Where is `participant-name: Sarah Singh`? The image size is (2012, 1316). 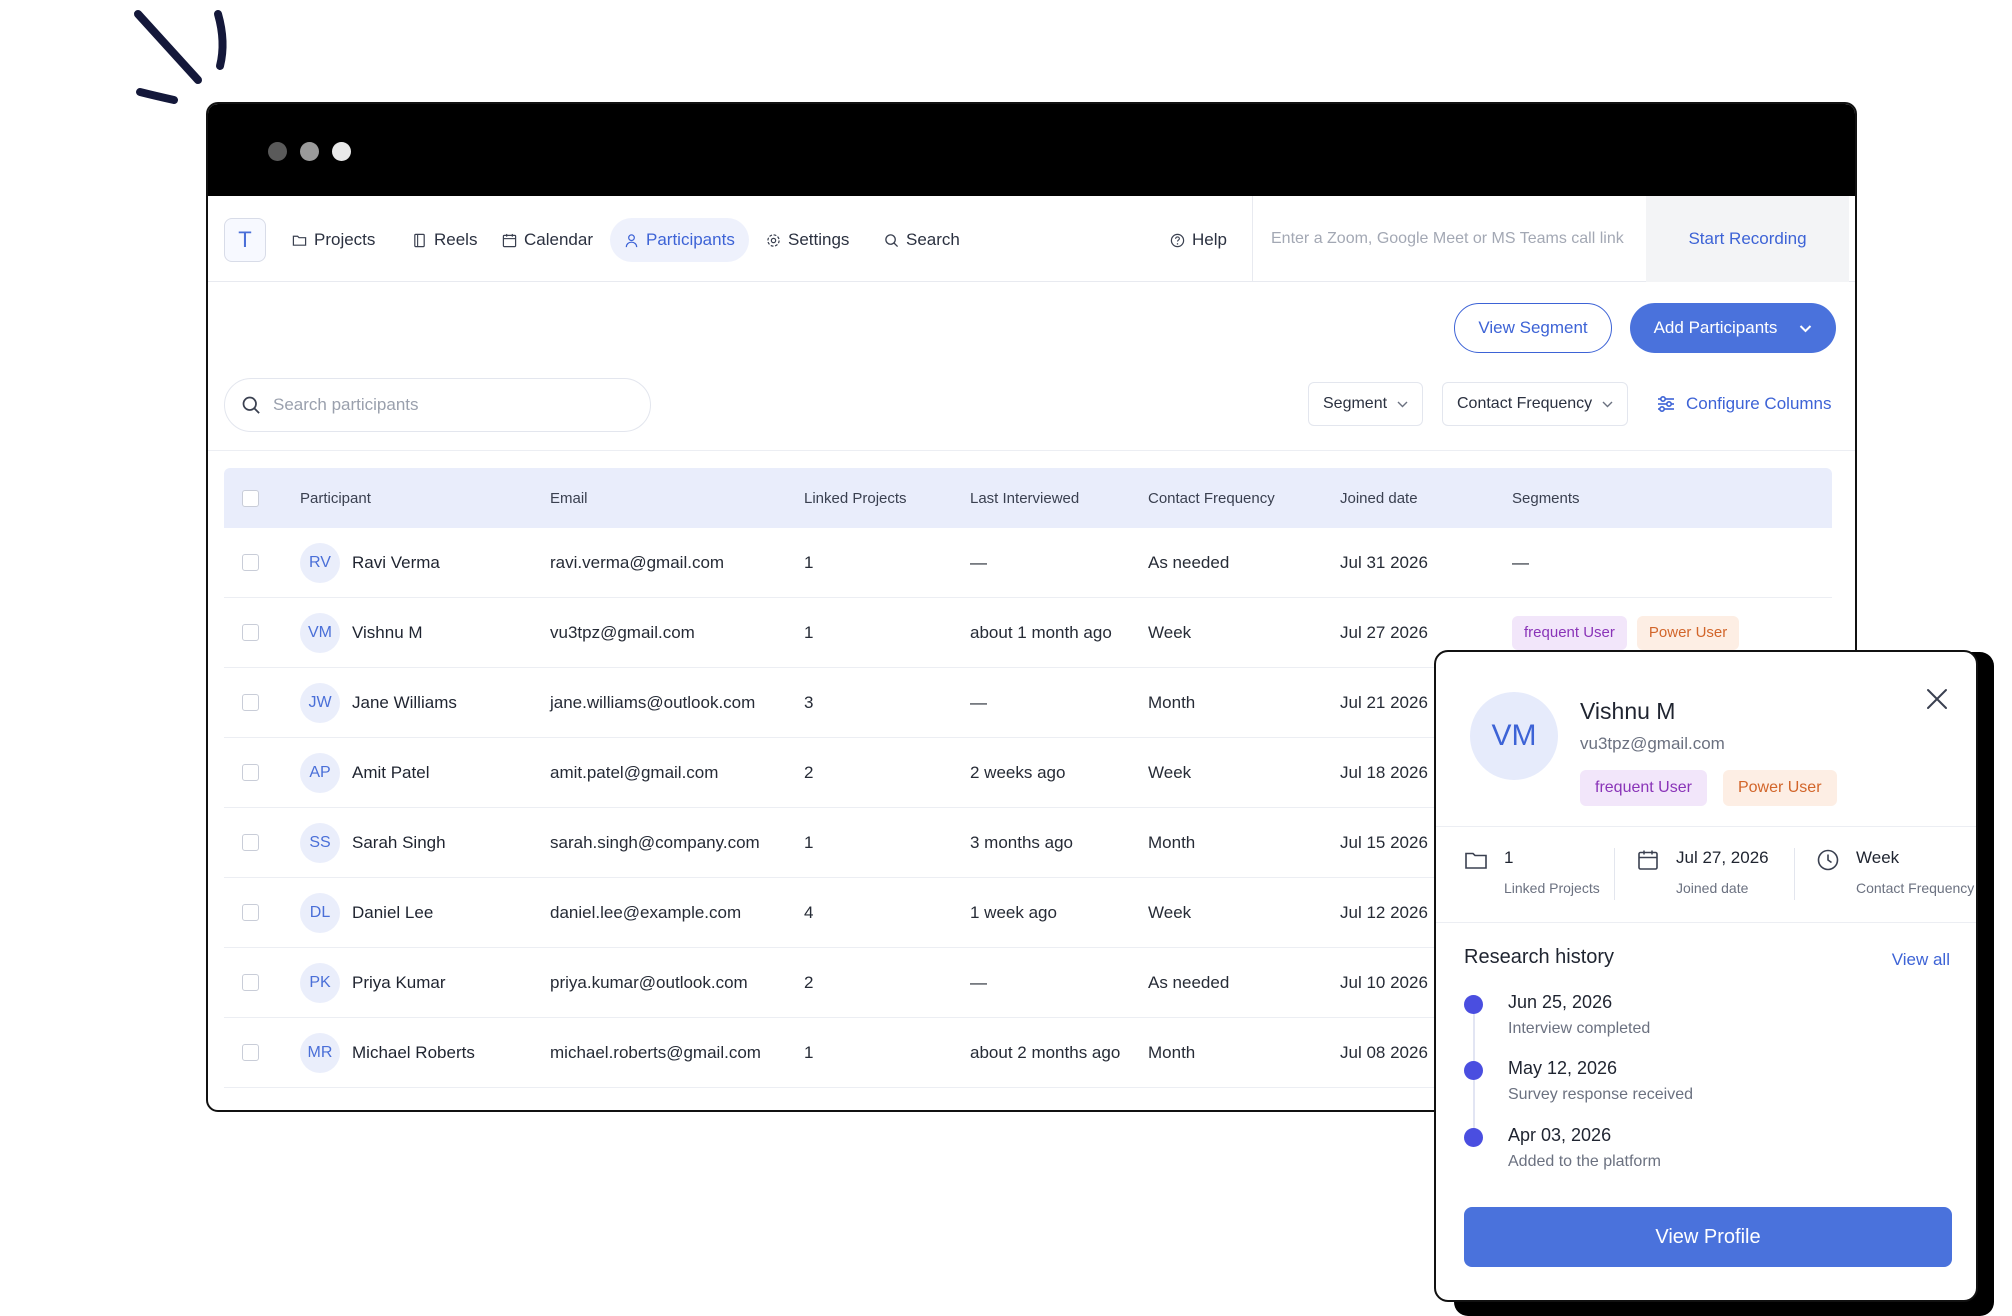 participant-name: Sarah Singh is located at coordinates (399, 843).